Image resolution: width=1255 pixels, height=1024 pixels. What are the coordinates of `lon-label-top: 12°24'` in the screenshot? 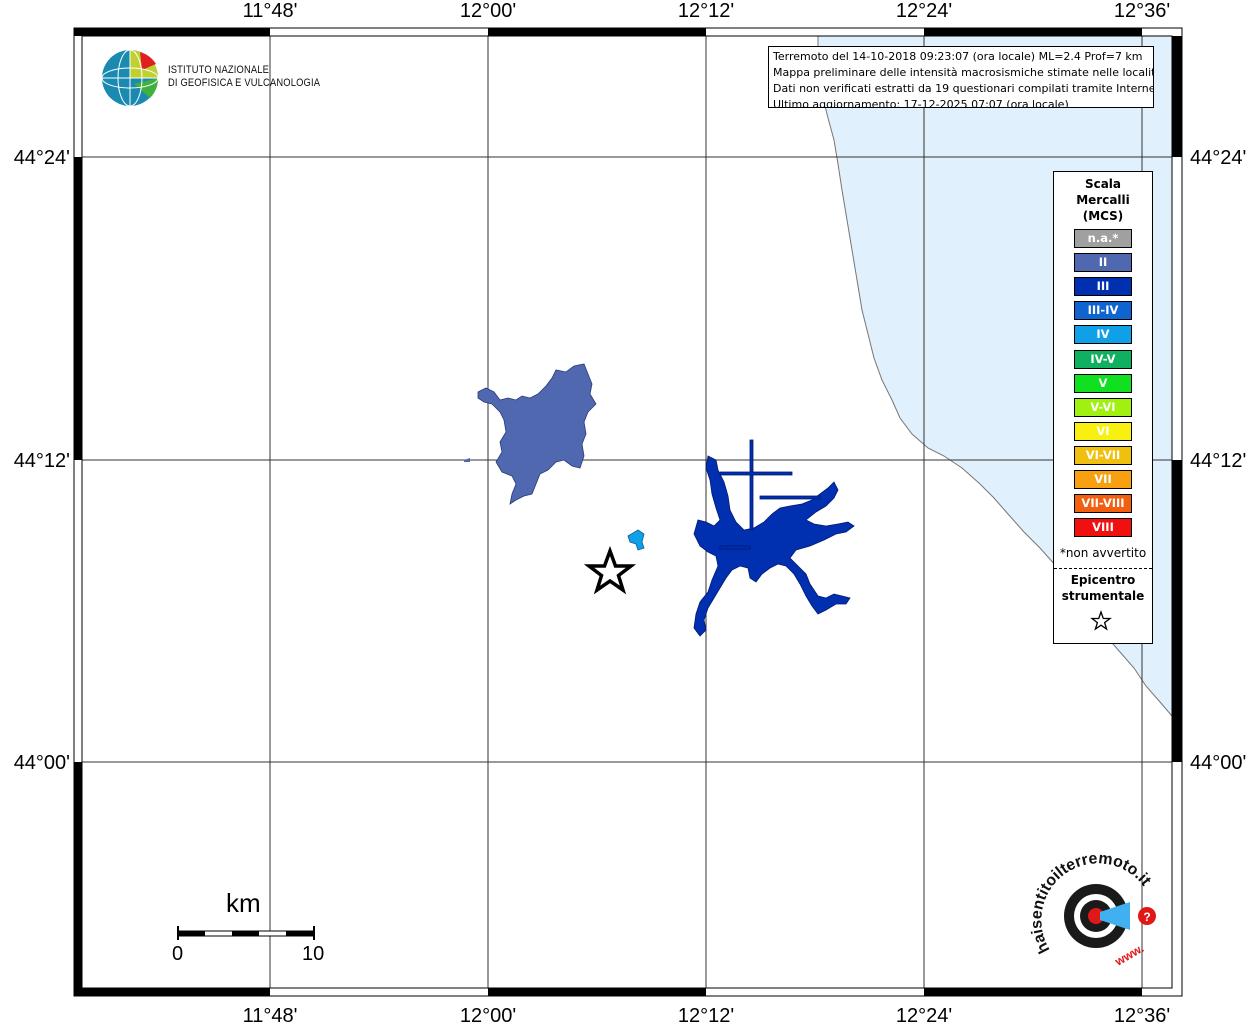 It's located at (924, 11).